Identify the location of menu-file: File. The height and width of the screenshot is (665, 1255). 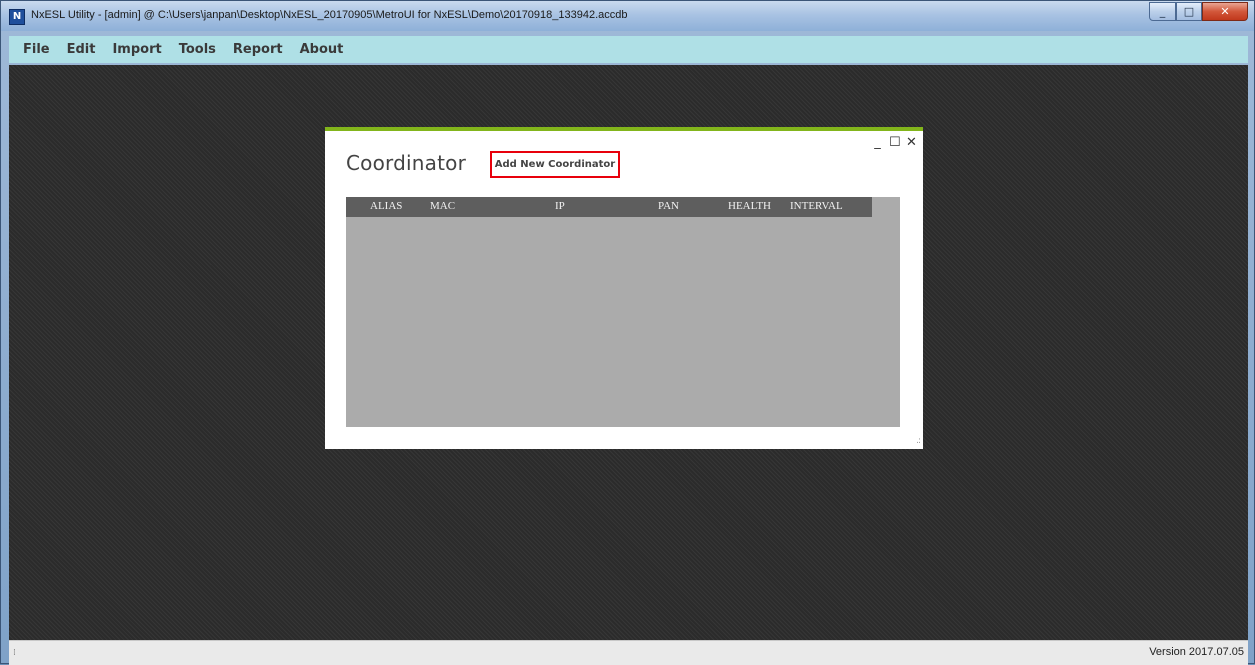
(36, 49).